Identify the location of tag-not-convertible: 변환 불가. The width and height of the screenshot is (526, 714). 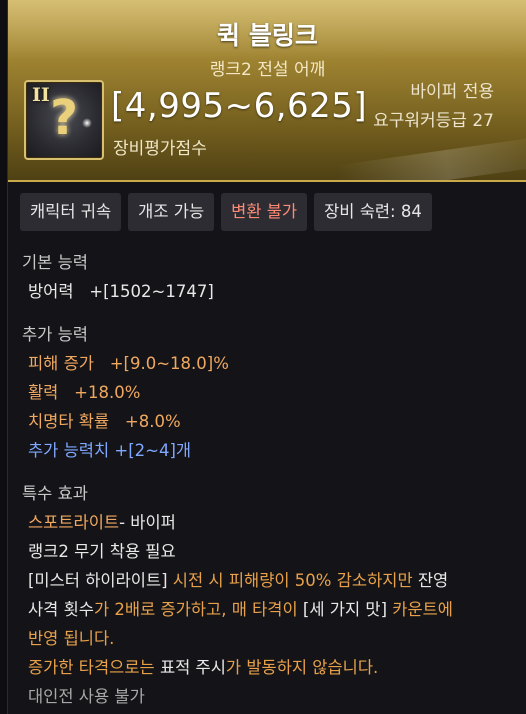
(264, 212).